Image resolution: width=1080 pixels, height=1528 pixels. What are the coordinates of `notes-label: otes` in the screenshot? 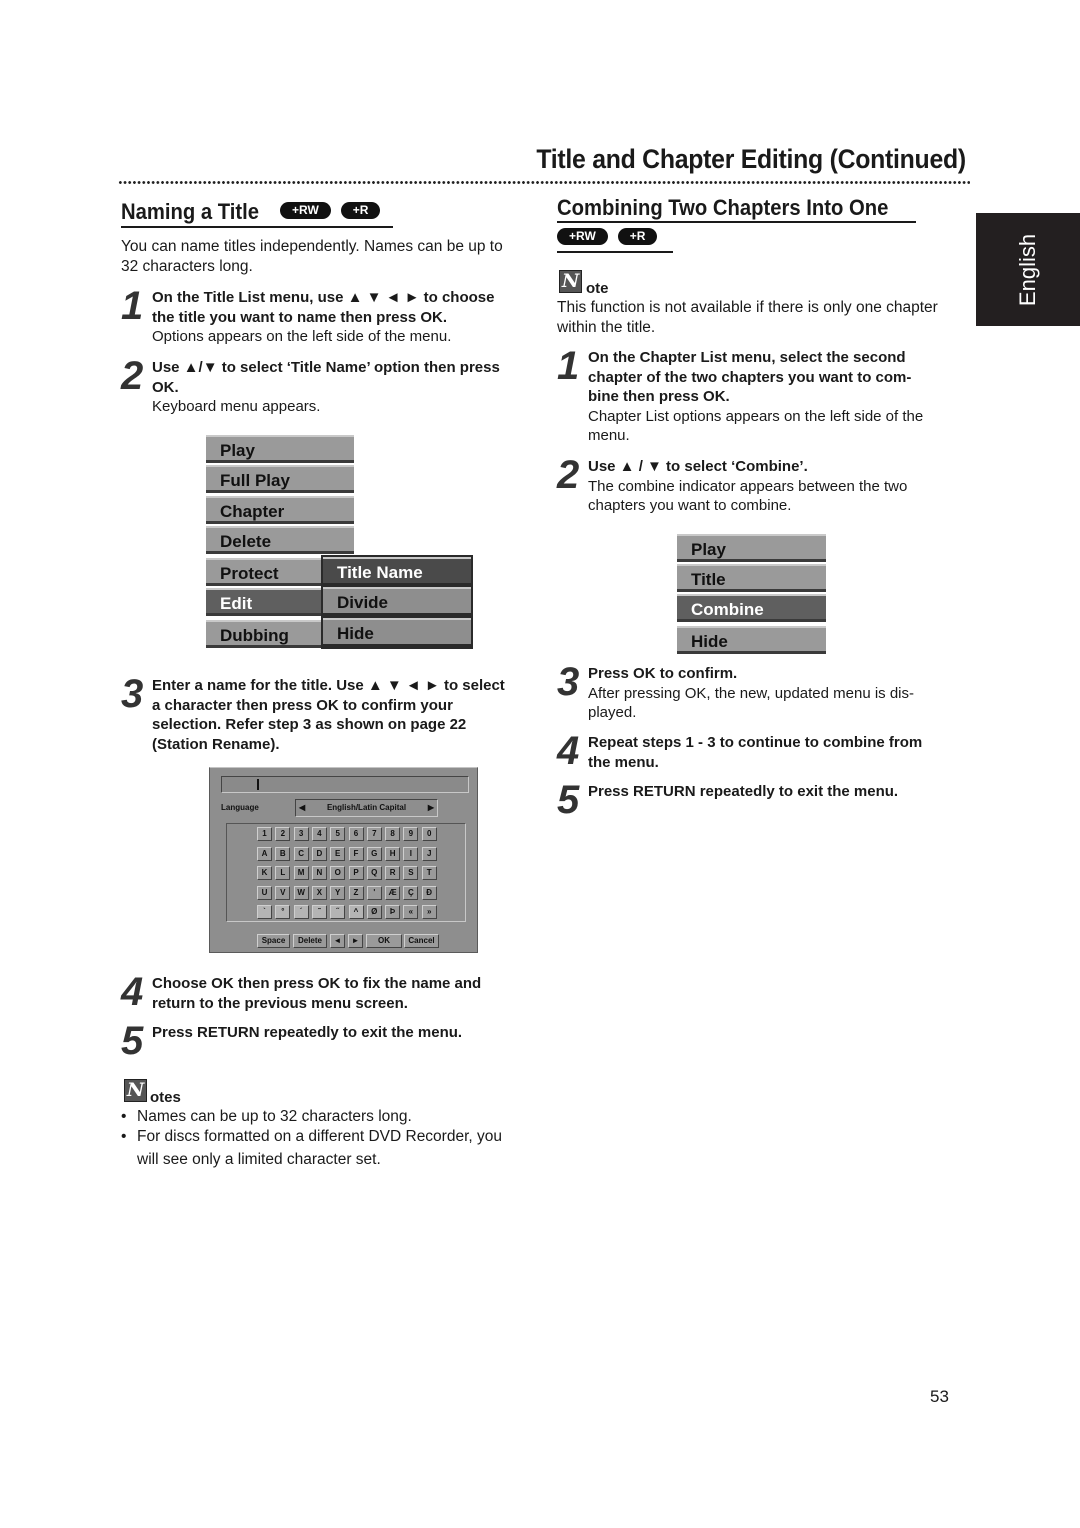 It's located at (165, 1097).